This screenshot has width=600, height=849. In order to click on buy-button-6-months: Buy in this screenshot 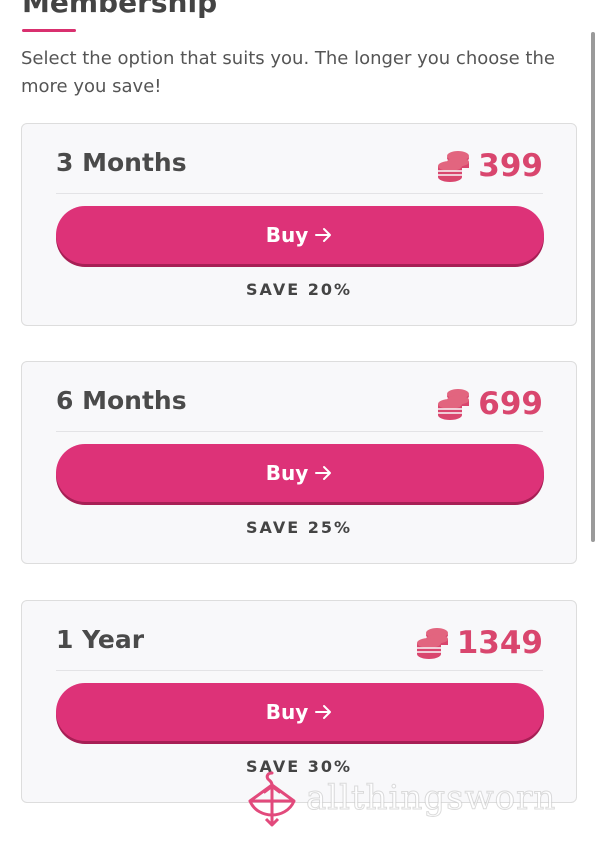, I will do `click(300, 473)`.